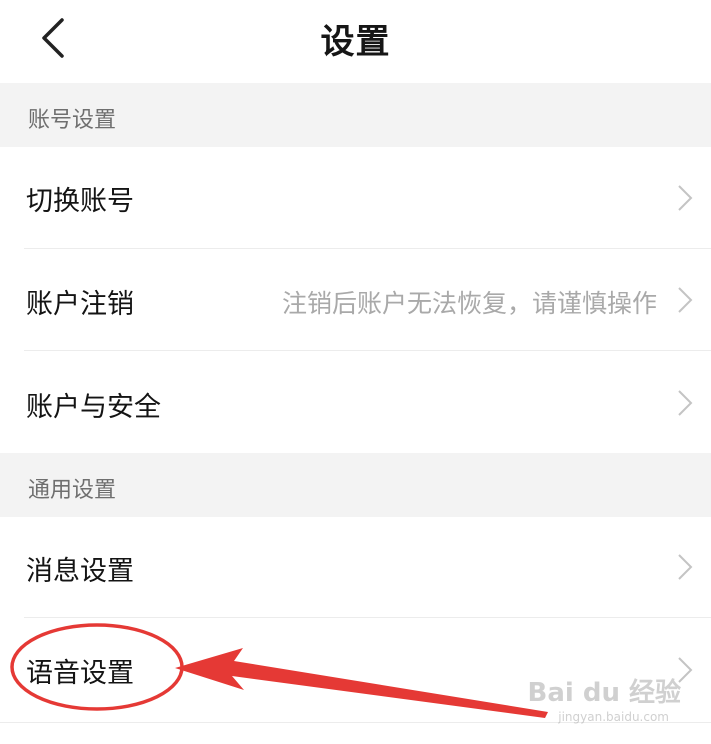 This screenshot has width=711, height=744. Describe the element at coordinates (93, 407) in the screenshot. I see `settings-item-label: 账户与安全` at that location.